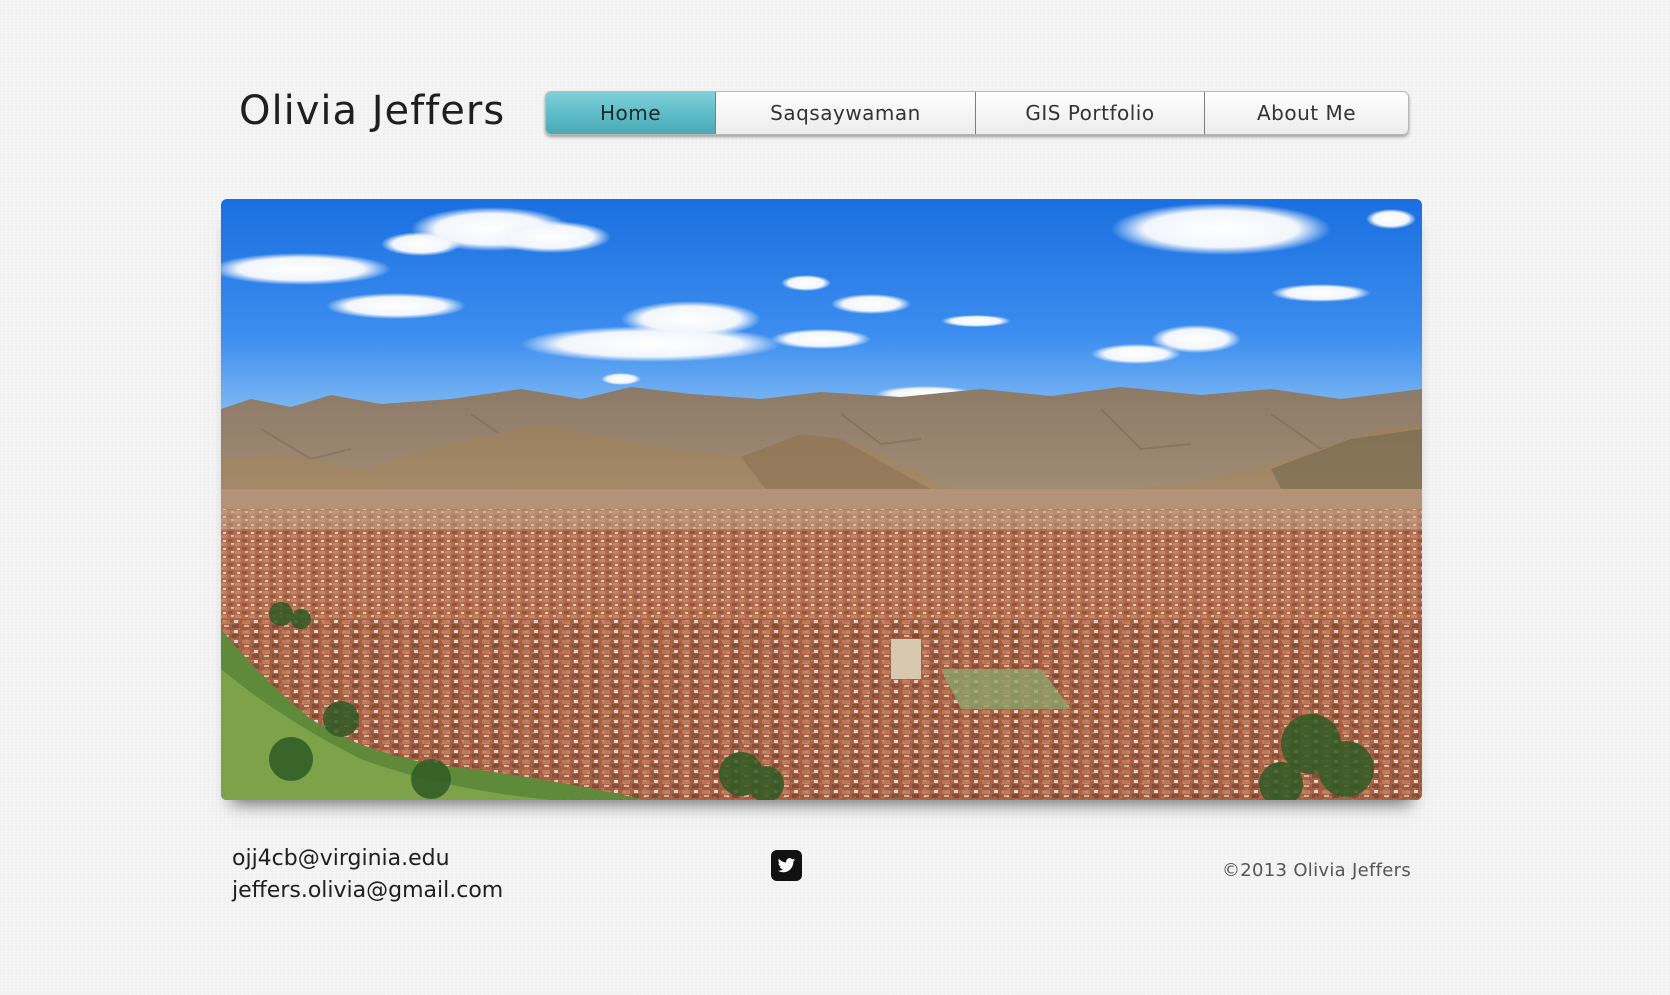  I want to click on email-link-virginia: ojj4cb@virginia.edu, so click(367, 859).